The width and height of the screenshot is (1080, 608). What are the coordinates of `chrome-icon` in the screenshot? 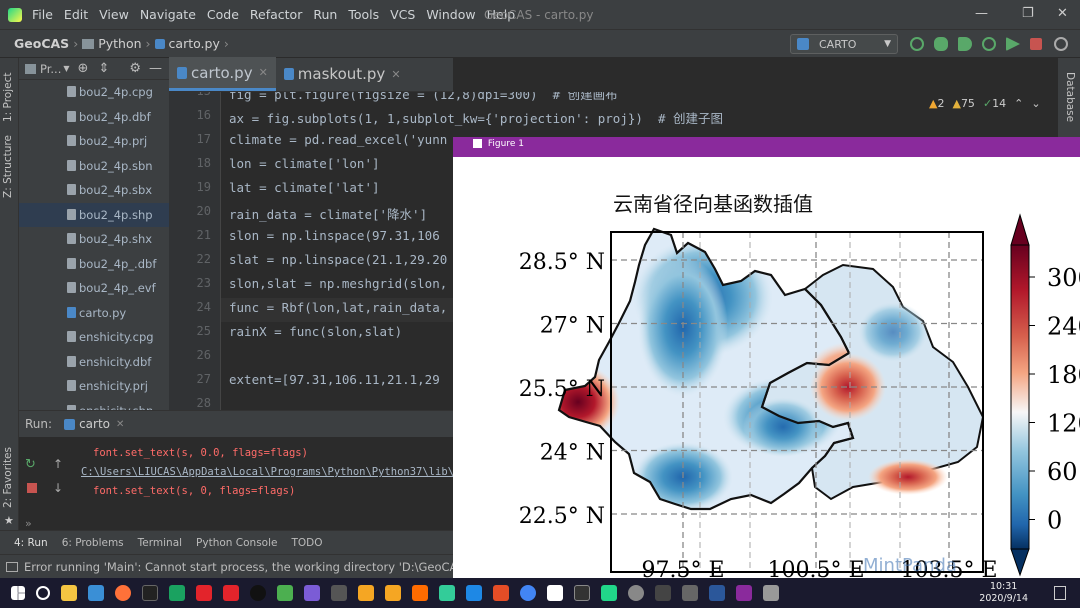 It's located at (528, 593).